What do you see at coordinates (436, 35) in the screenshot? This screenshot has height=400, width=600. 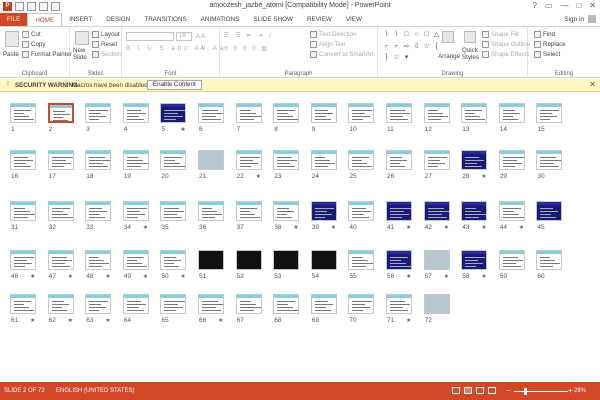 I see `triangle-shape-icon: △` at bounding box center [436, 35].